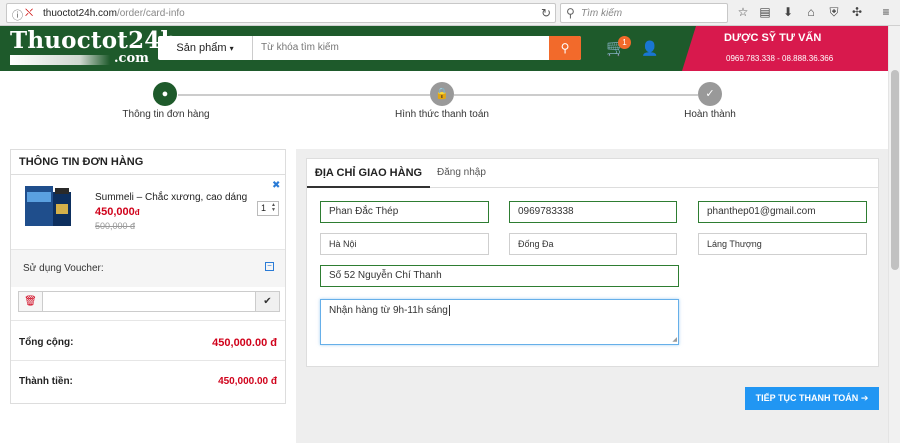 The width and height of the screenshot is (900, 443). What do you see at coordinates (782, 244) in the screenshot?
I see `ward-select: Láng Thượng` at bounding box center [782, 244].